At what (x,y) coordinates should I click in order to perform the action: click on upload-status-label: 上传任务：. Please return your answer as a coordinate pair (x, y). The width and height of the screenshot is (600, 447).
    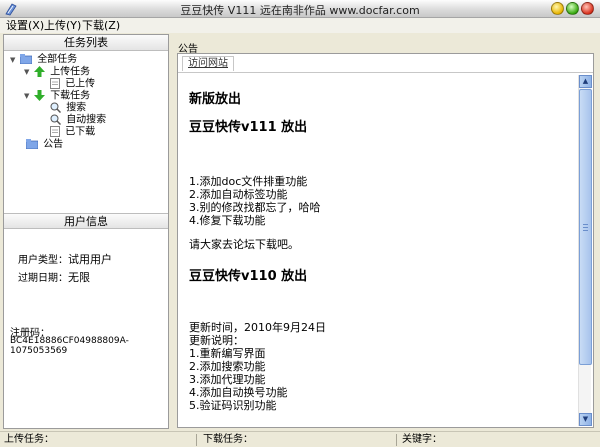
    Looking at the image, I should click on (29, 439).